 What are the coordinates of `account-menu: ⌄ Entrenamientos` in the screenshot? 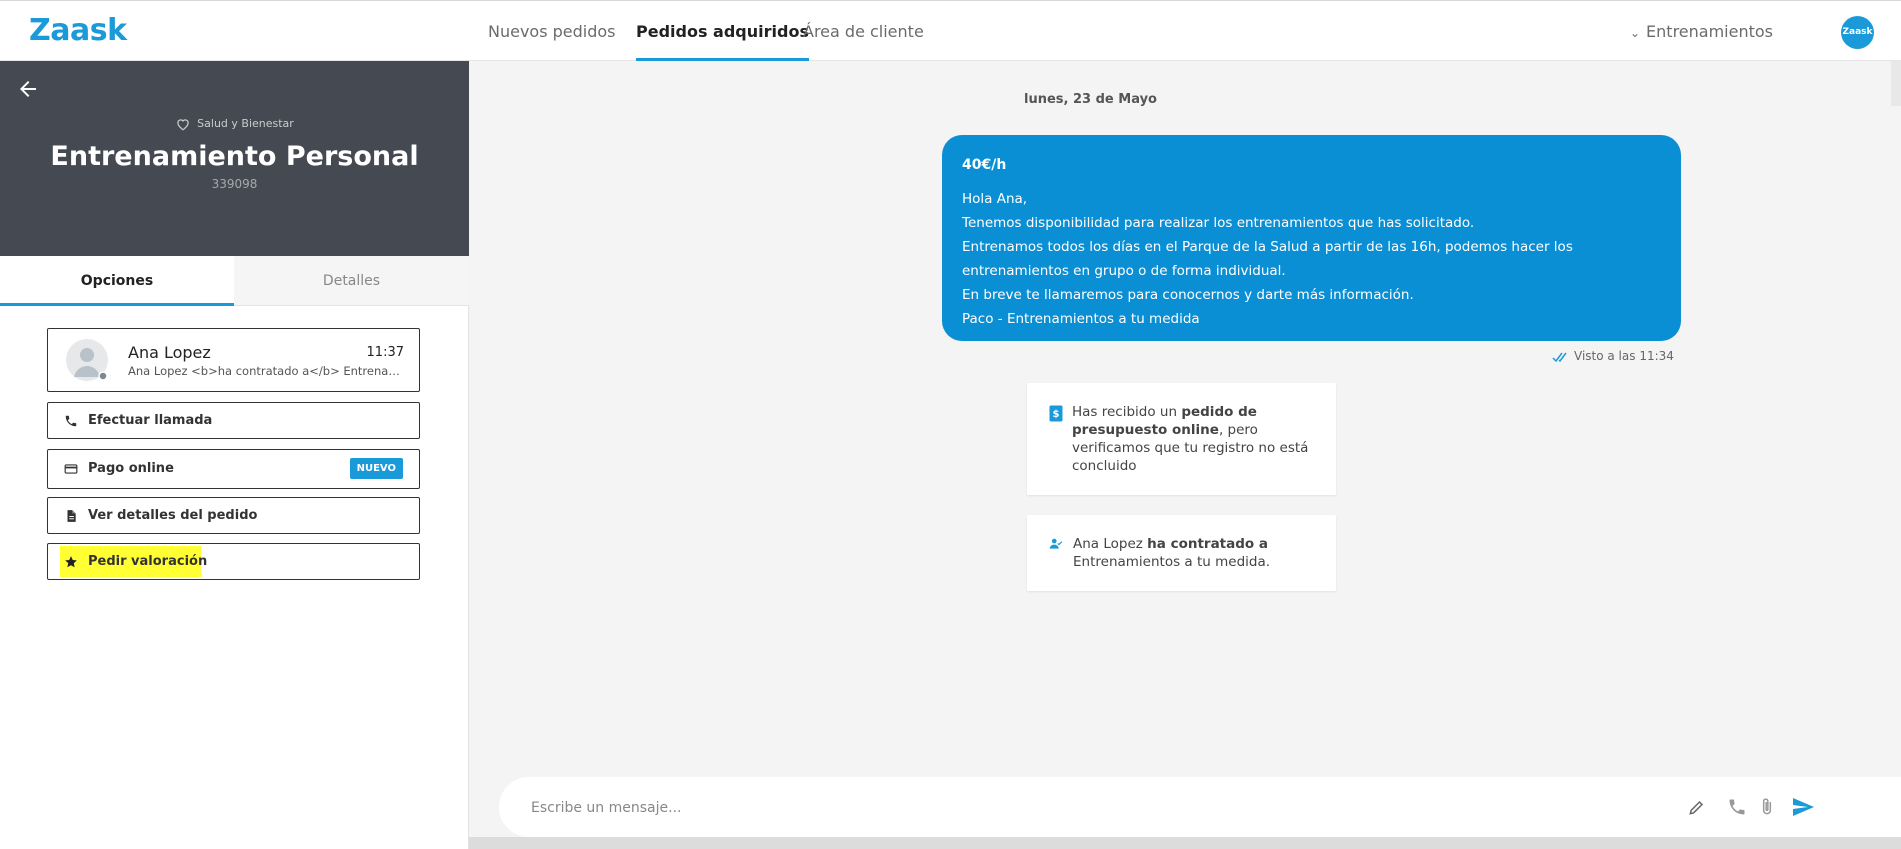 It's located at (1701, 31).